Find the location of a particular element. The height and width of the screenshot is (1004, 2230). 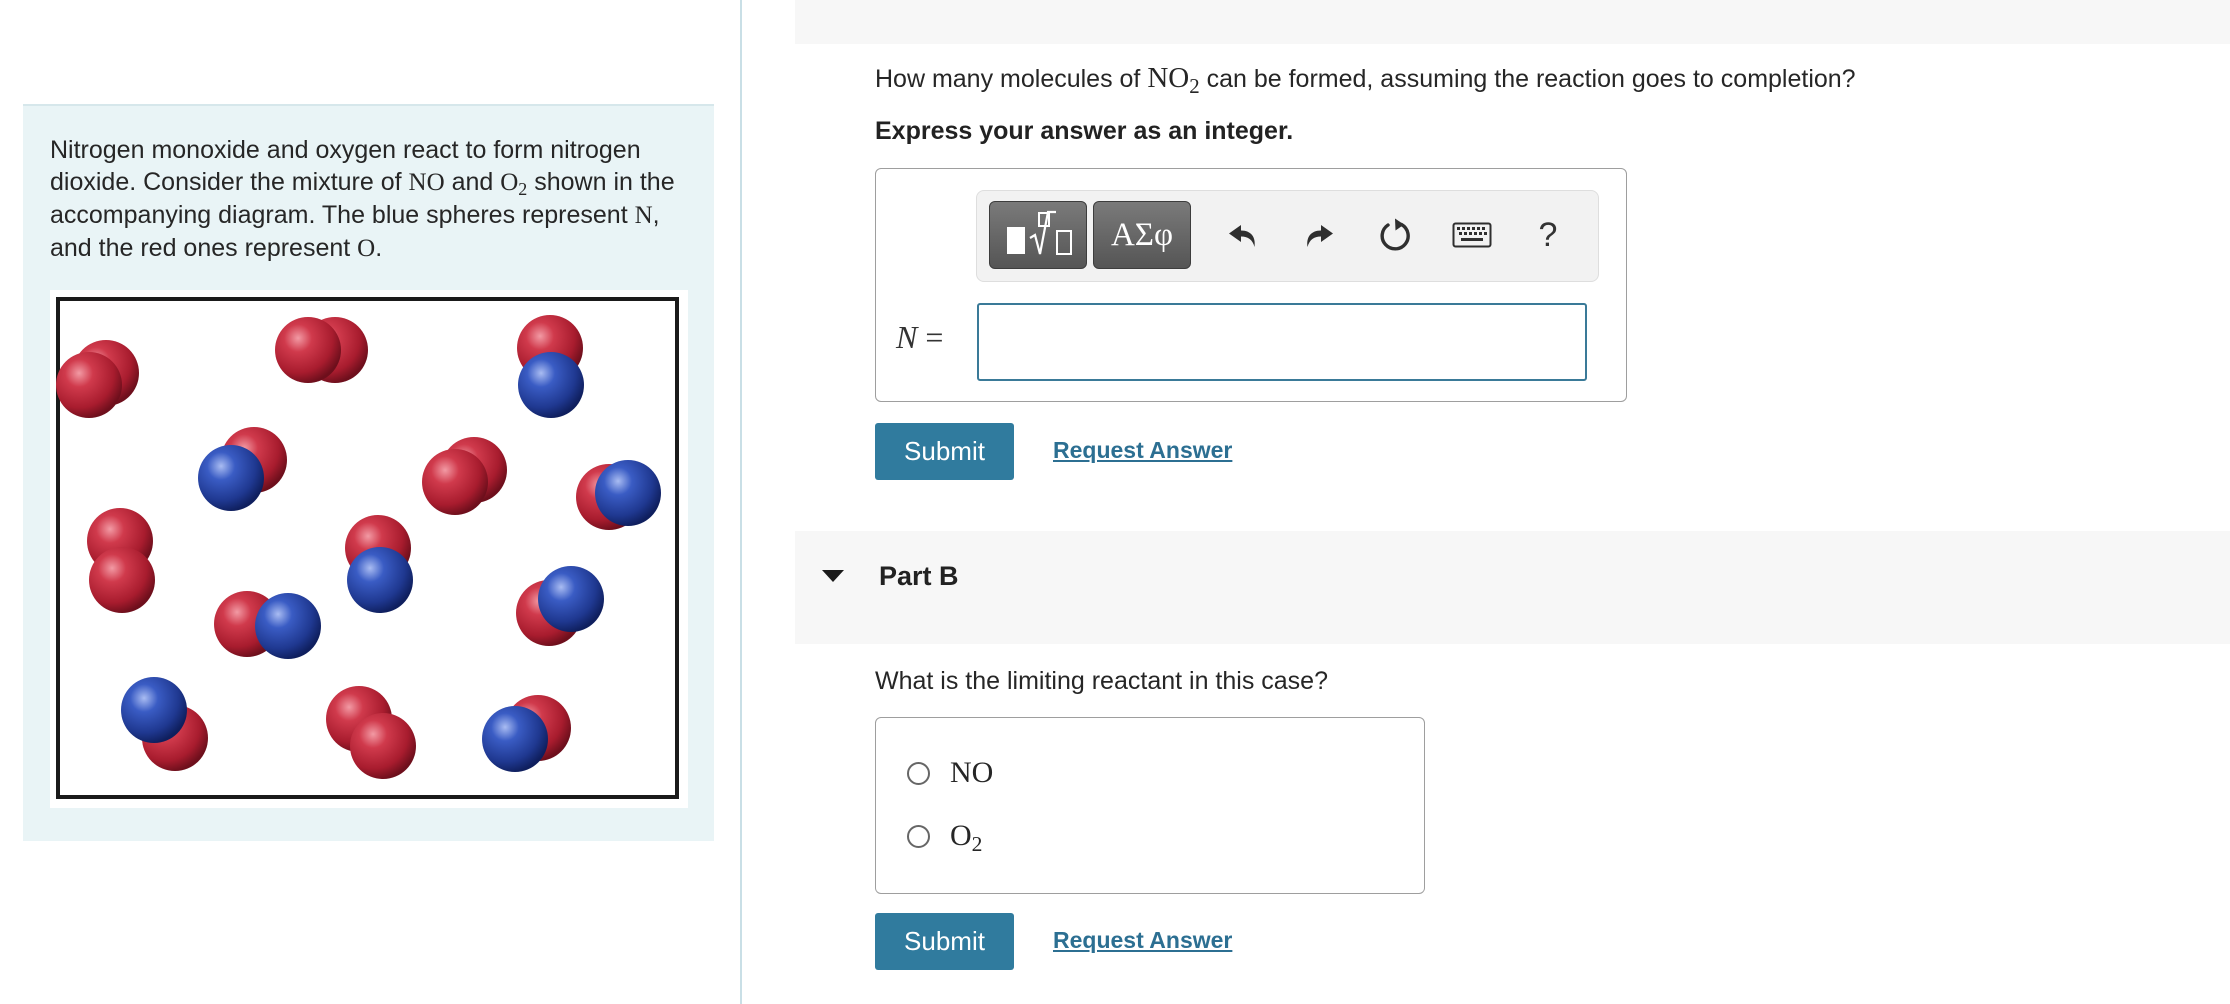

limiting-reactant-options: NO O2 is located at coordinates (1150, 805).